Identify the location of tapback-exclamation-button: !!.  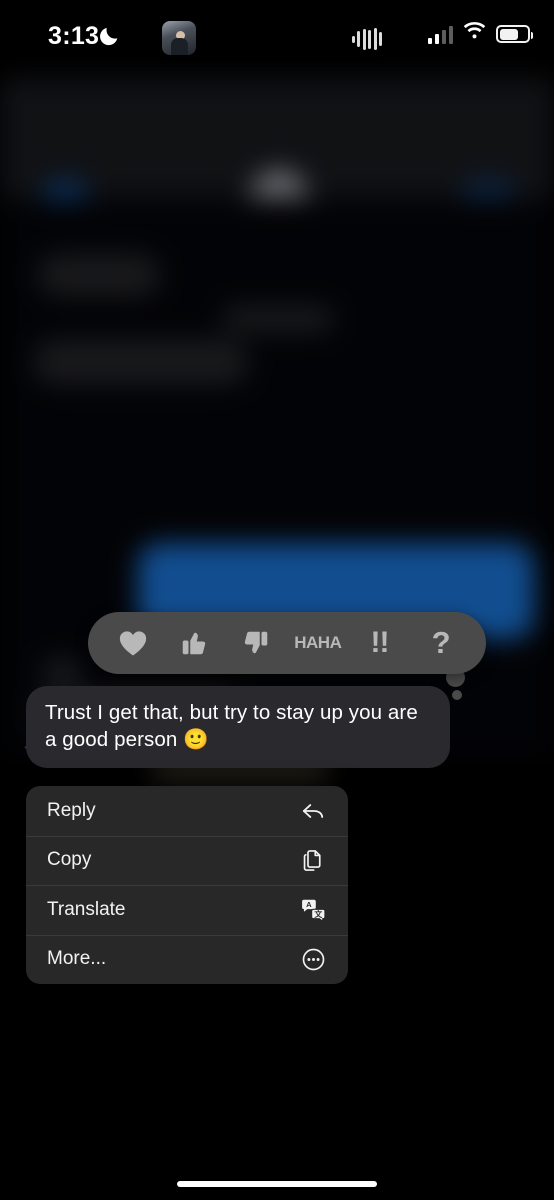
(379, 643).